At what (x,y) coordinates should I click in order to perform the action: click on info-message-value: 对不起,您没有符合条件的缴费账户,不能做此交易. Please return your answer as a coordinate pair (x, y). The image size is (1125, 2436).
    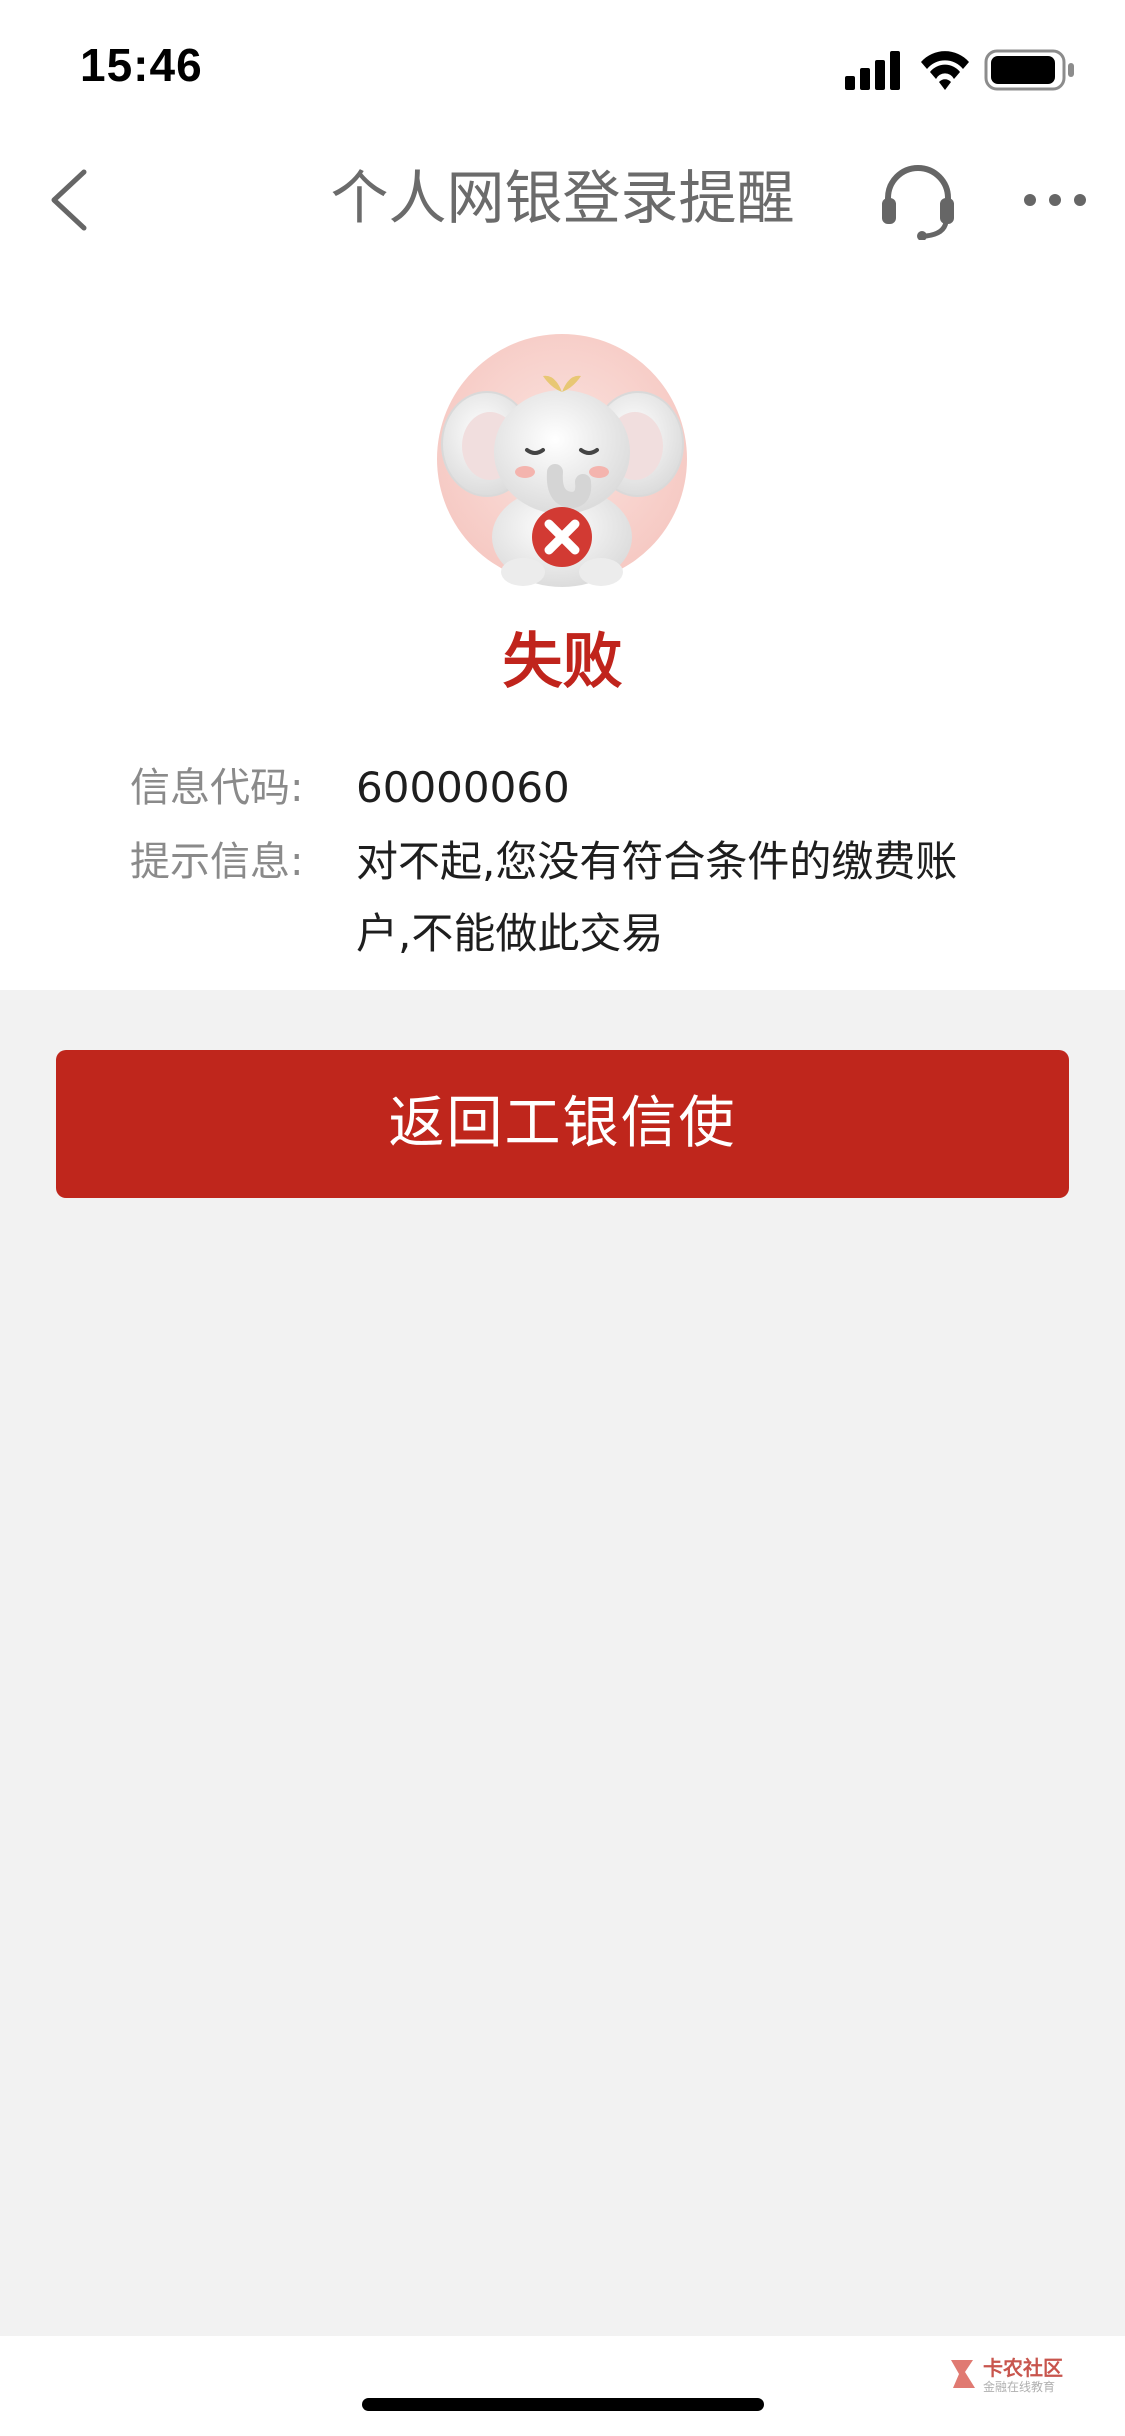
    Looking at the image, I should click on (657, 897).